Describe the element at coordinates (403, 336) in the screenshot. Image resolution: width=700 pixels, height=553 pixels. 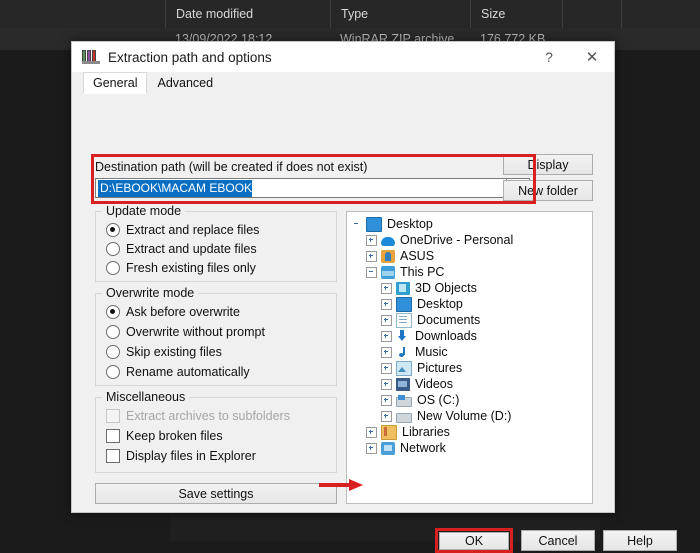
I see `downloads-icon` at that location.